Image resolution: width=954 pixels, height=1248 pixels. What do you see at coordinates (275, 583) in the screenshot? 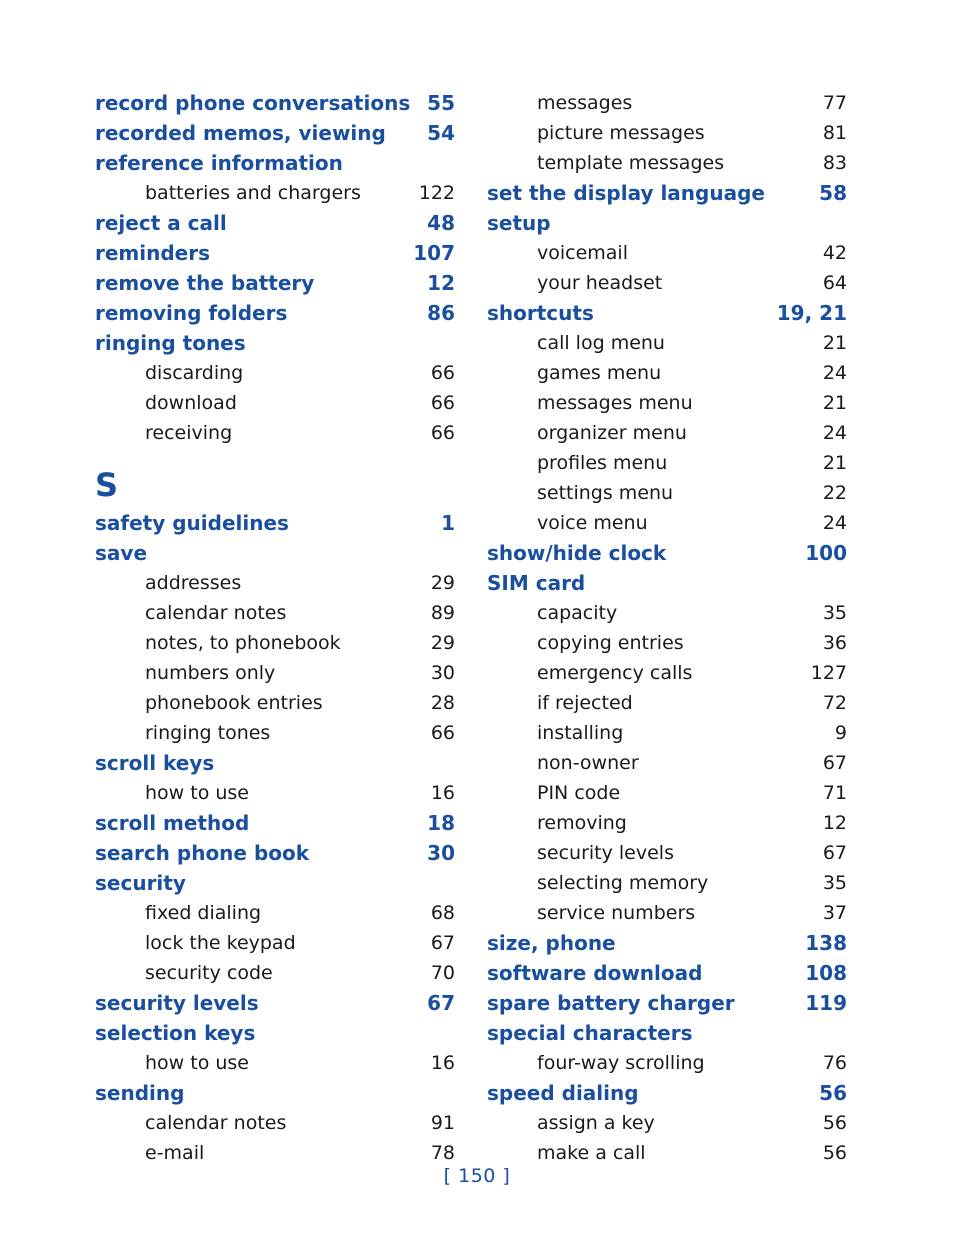
I see `index-entry-sub: addresses 29` at bounding box center [275, 583].